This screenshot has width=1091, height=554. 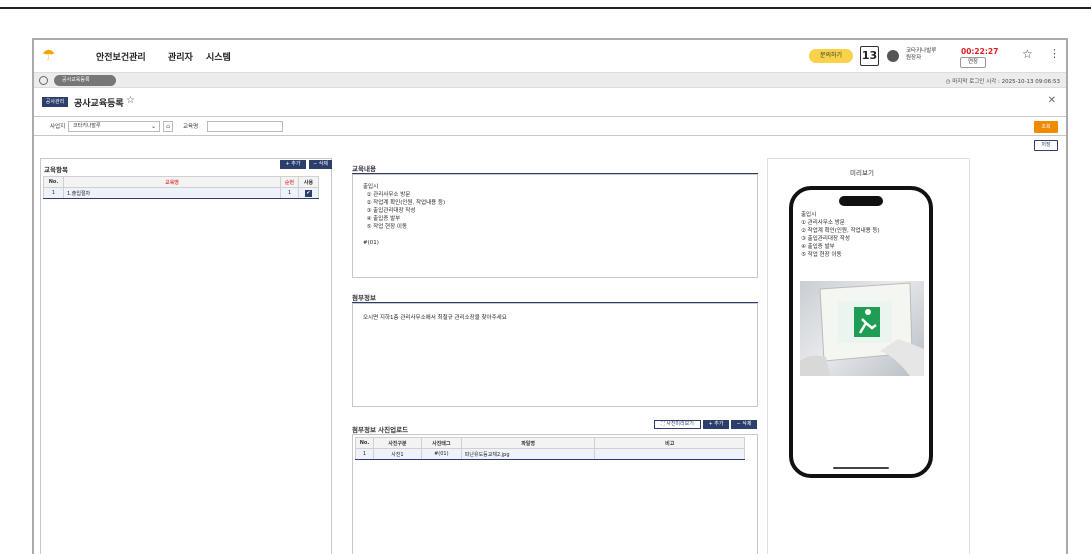 I want to click on last-login-text: ◷ 마지막 로그인 시각 : 2025-10-13 09:06:53, so click(x=1002, y=82).